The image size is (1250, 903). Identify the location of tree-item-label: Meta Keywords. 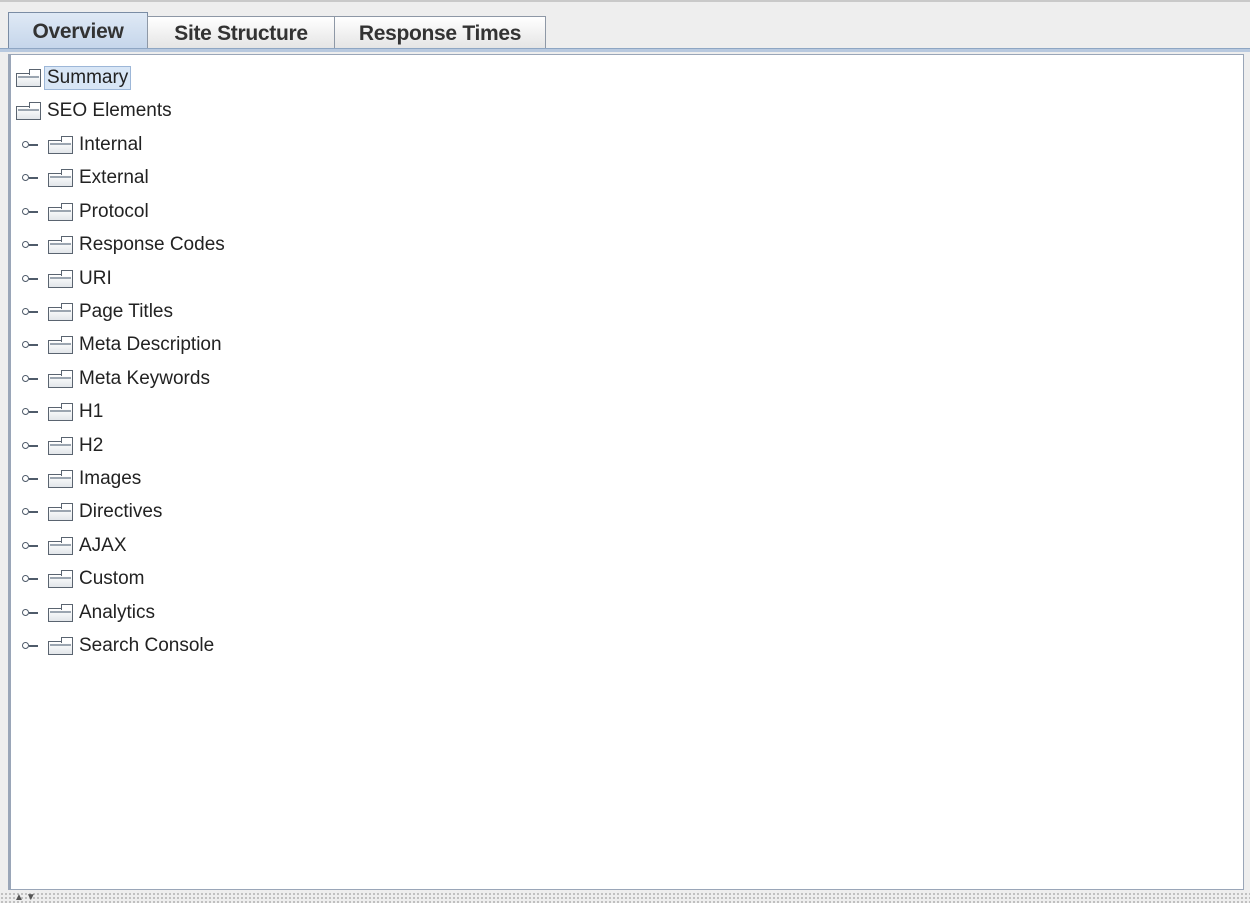
(144, 378).